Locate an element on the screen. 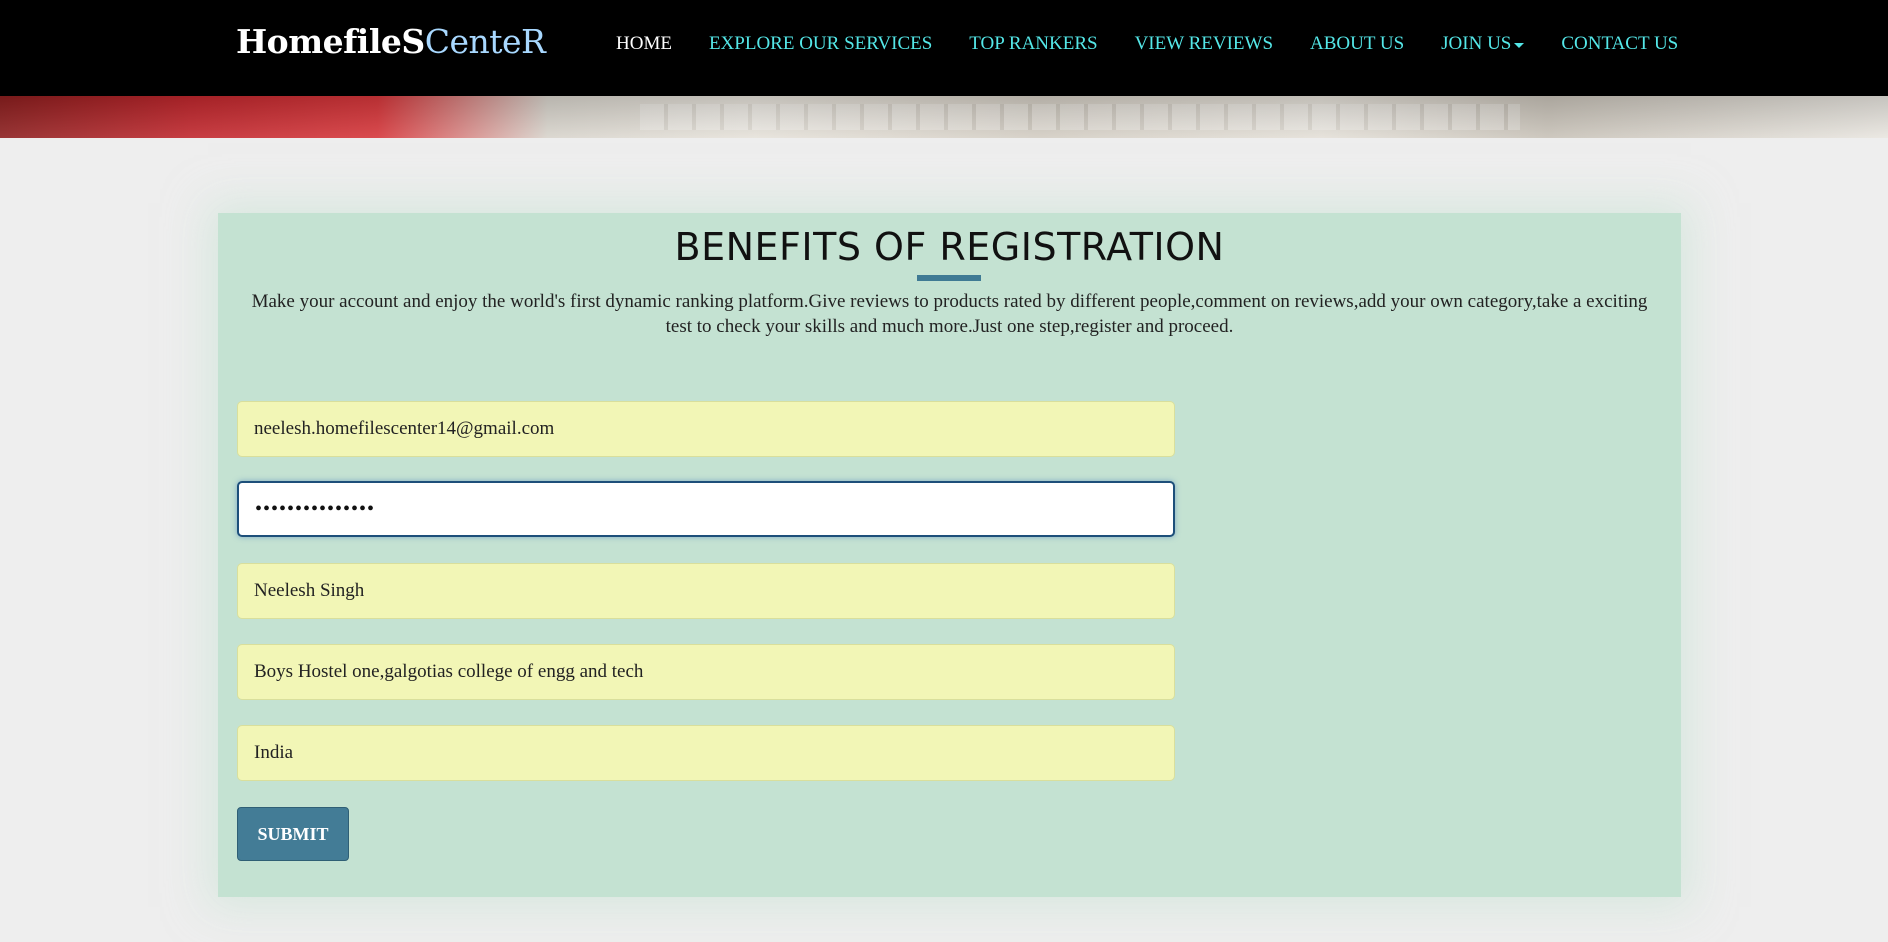 The image size is (1888, 942). name-field: Neelesh Singh is located at coordinates (706, 591).